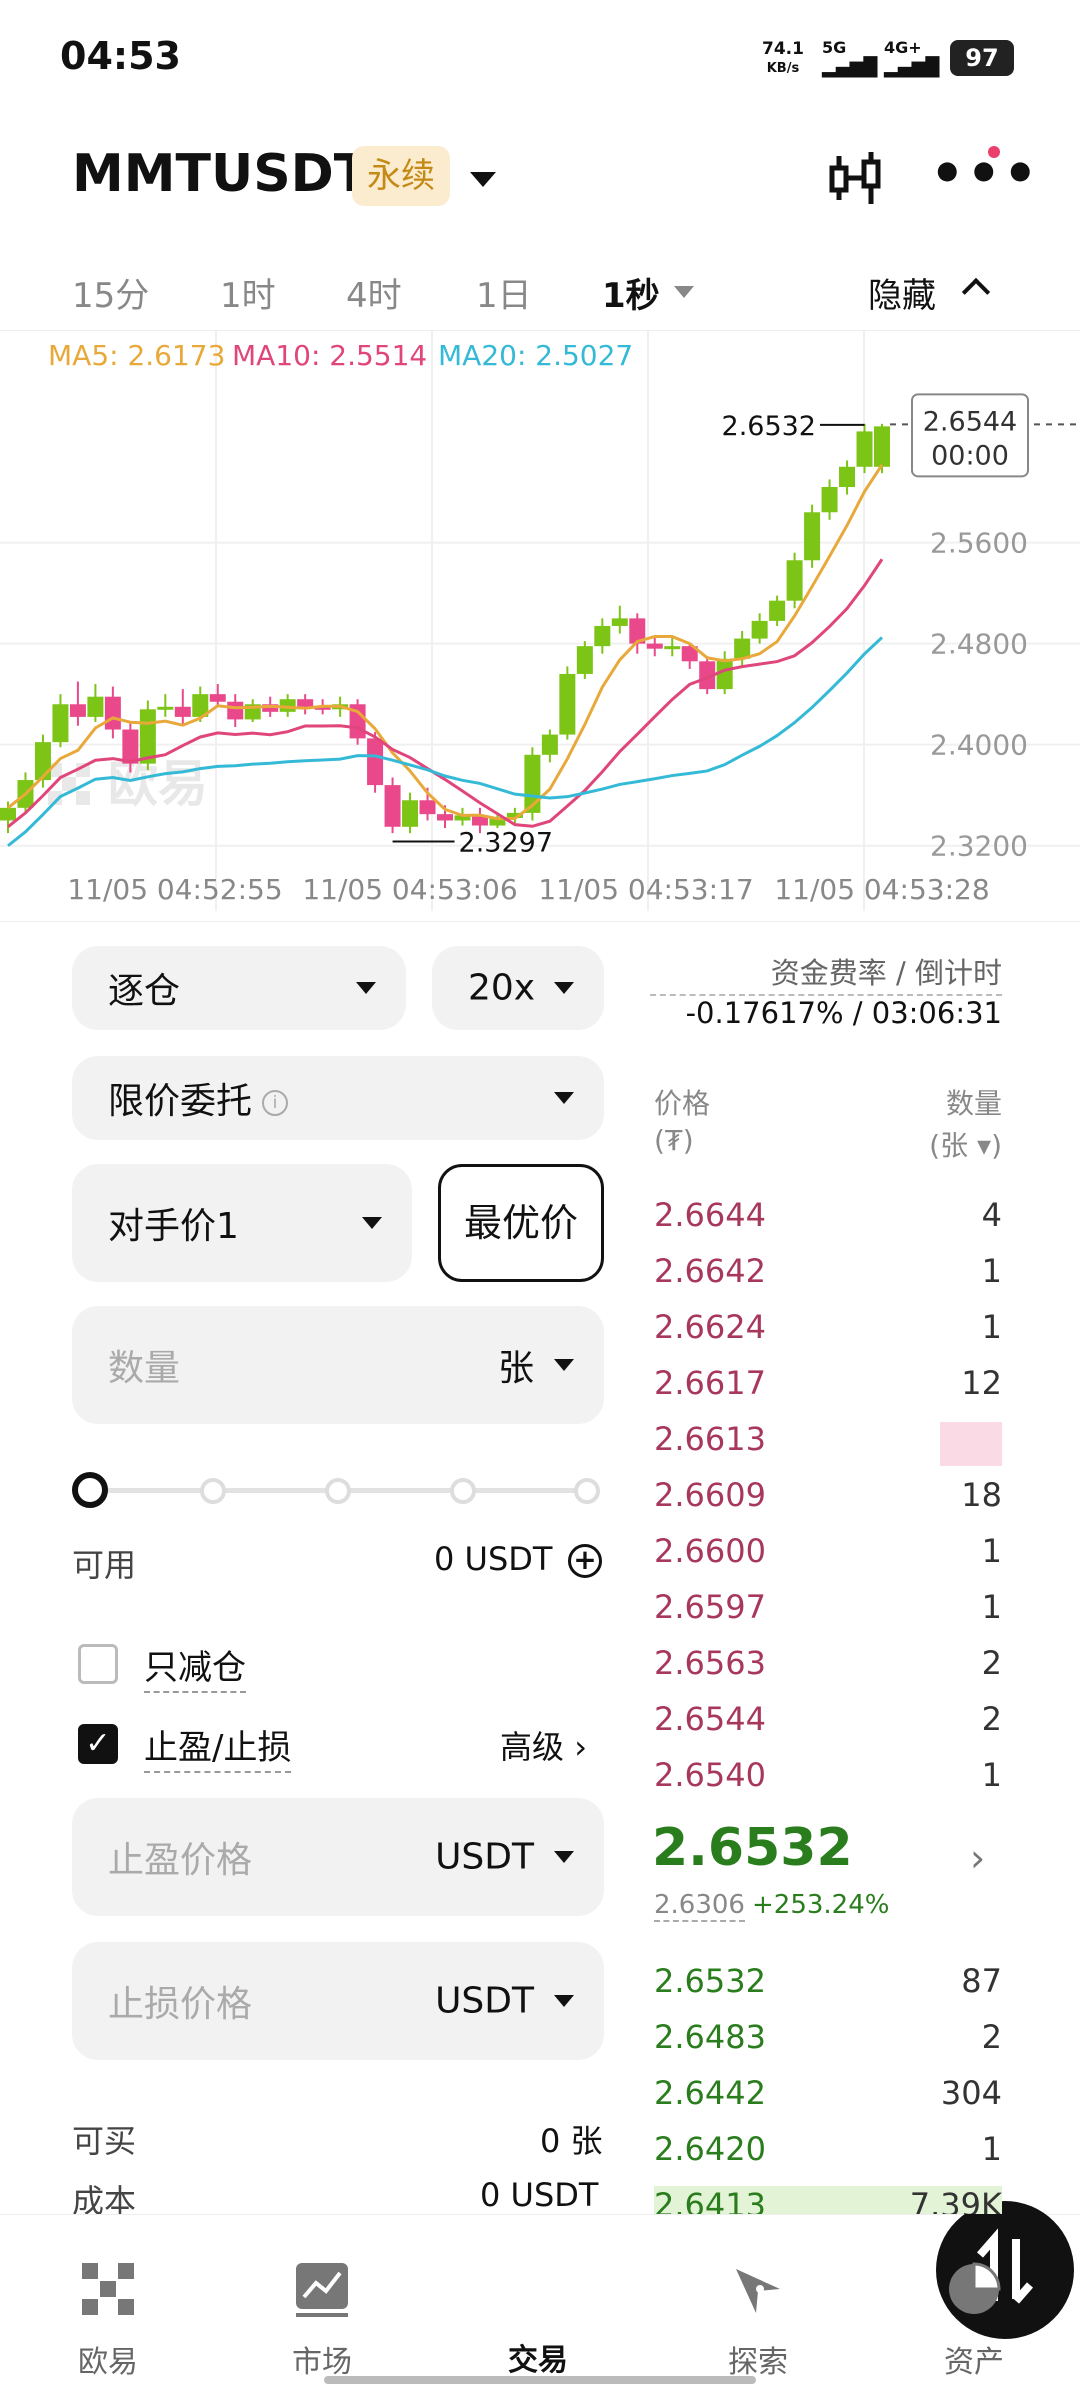  I want to click on price-type-select: 对手价1, so click(242, 1223).